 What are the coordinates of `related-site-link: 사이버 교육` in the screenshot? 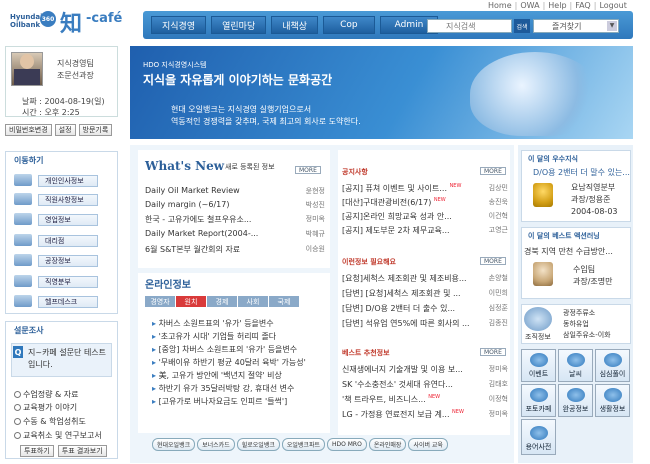 It's located at (428, 444).